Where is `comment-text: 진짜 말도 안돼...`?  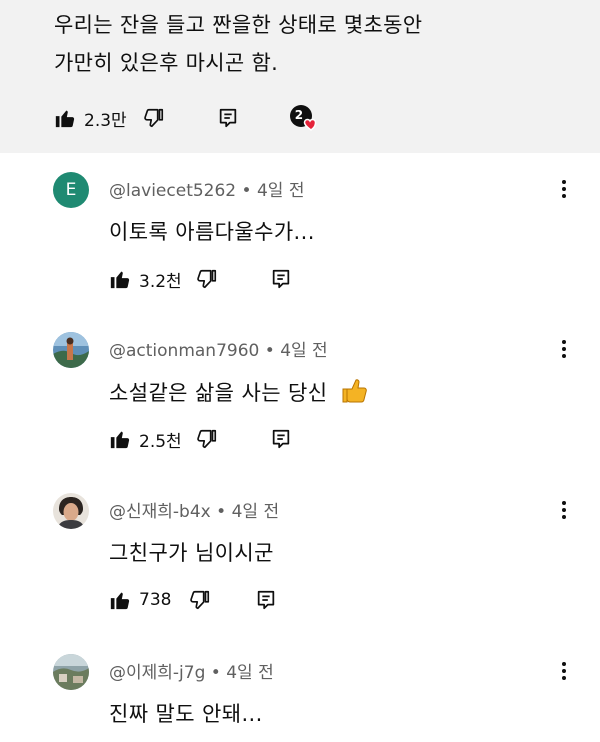
comment-text: 진짜 말도 안돼... is located at coordinates (186, 714).